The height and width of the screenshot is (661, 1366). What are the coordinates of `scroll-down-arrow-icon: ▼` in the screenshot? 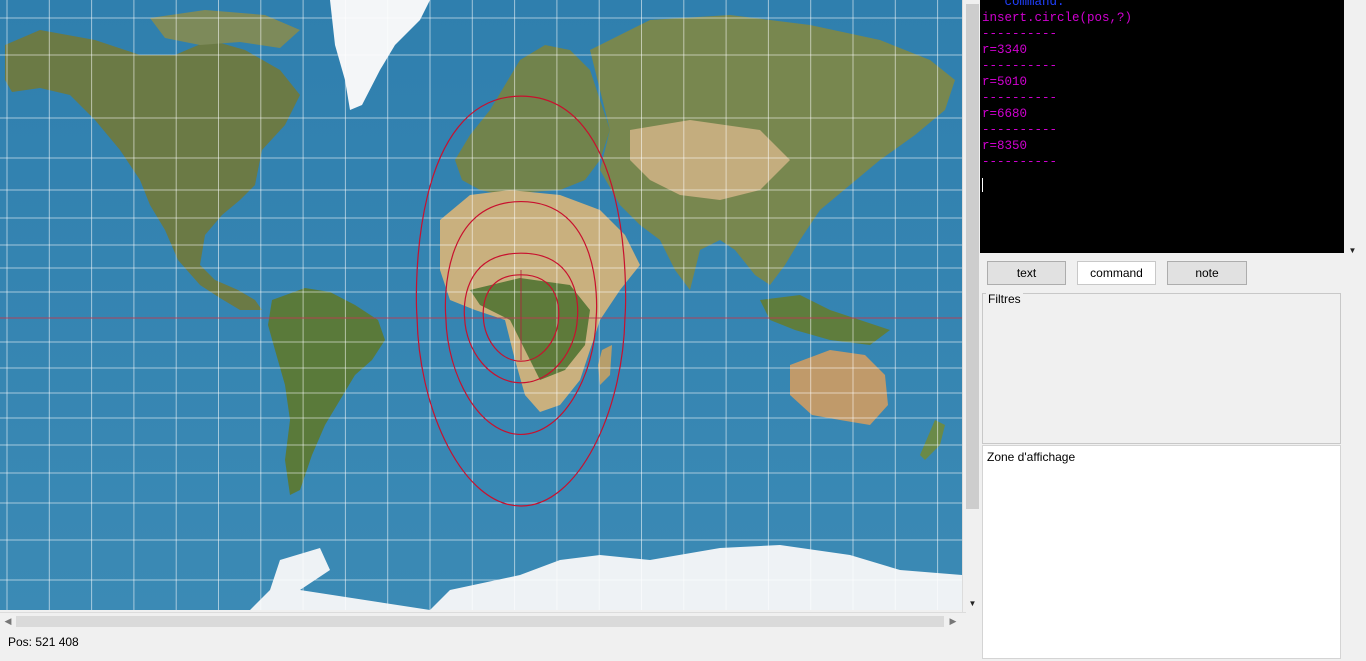 It's located at (972, 604).